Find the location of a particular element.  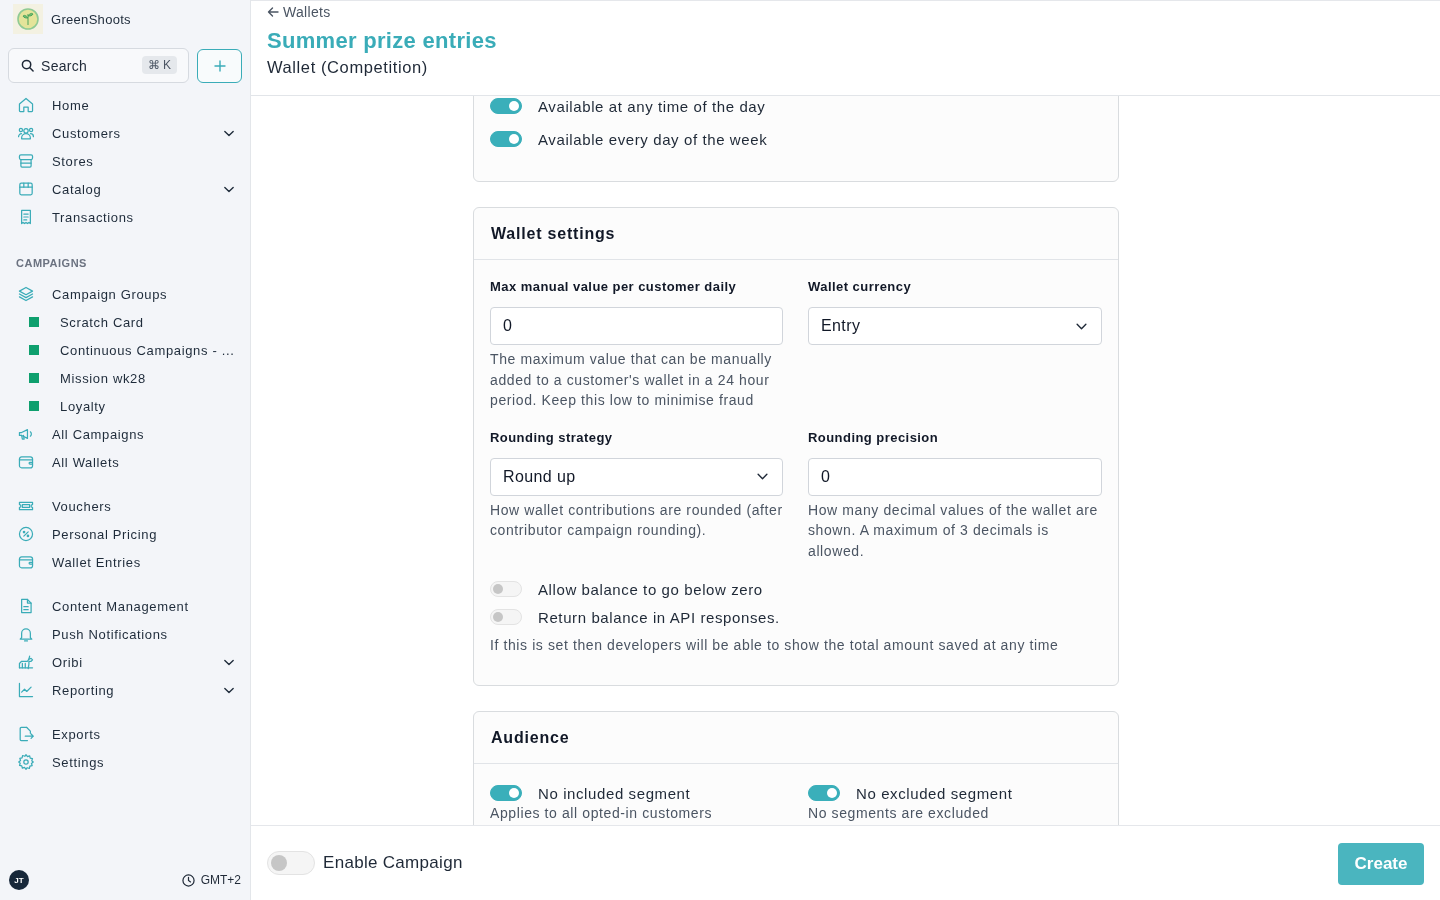

nav-item: Mission wk28 is located at coordinates (125, 378).